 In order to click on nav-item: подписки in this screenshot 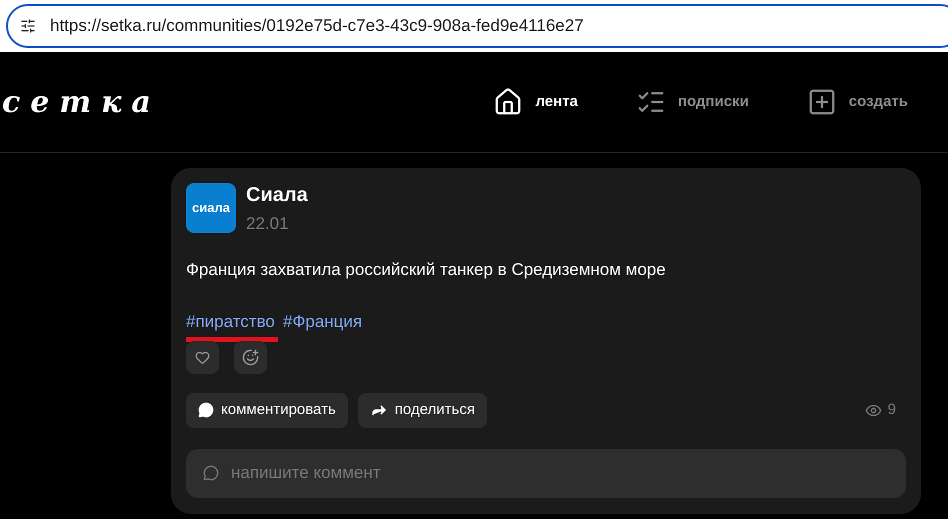, I will do `click(692, 102)`.